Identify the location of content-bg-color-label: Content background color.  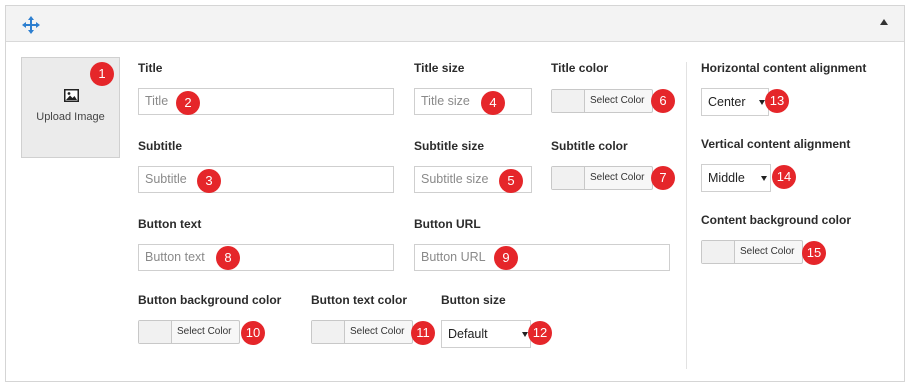
(776, 220).